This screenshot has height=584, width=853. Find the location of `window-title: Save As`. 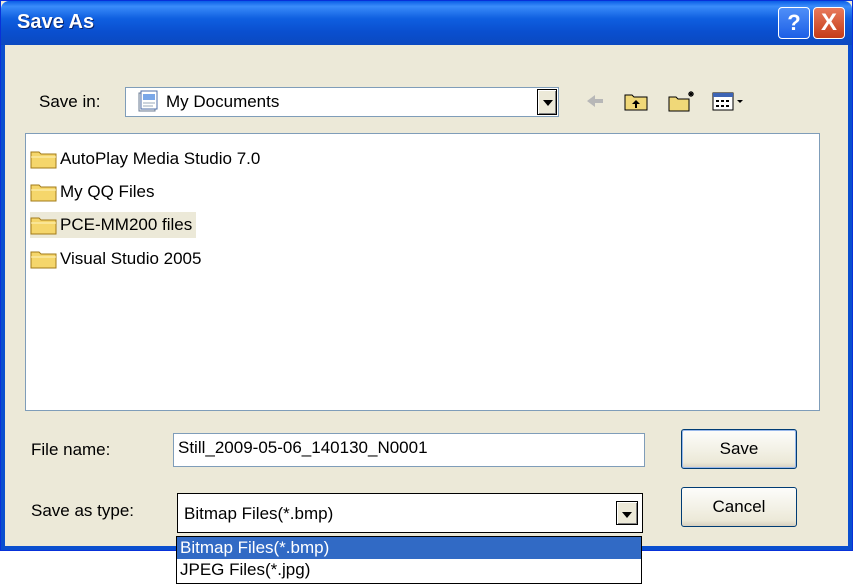

window-title: Save As is located at coordinates (56, 22).